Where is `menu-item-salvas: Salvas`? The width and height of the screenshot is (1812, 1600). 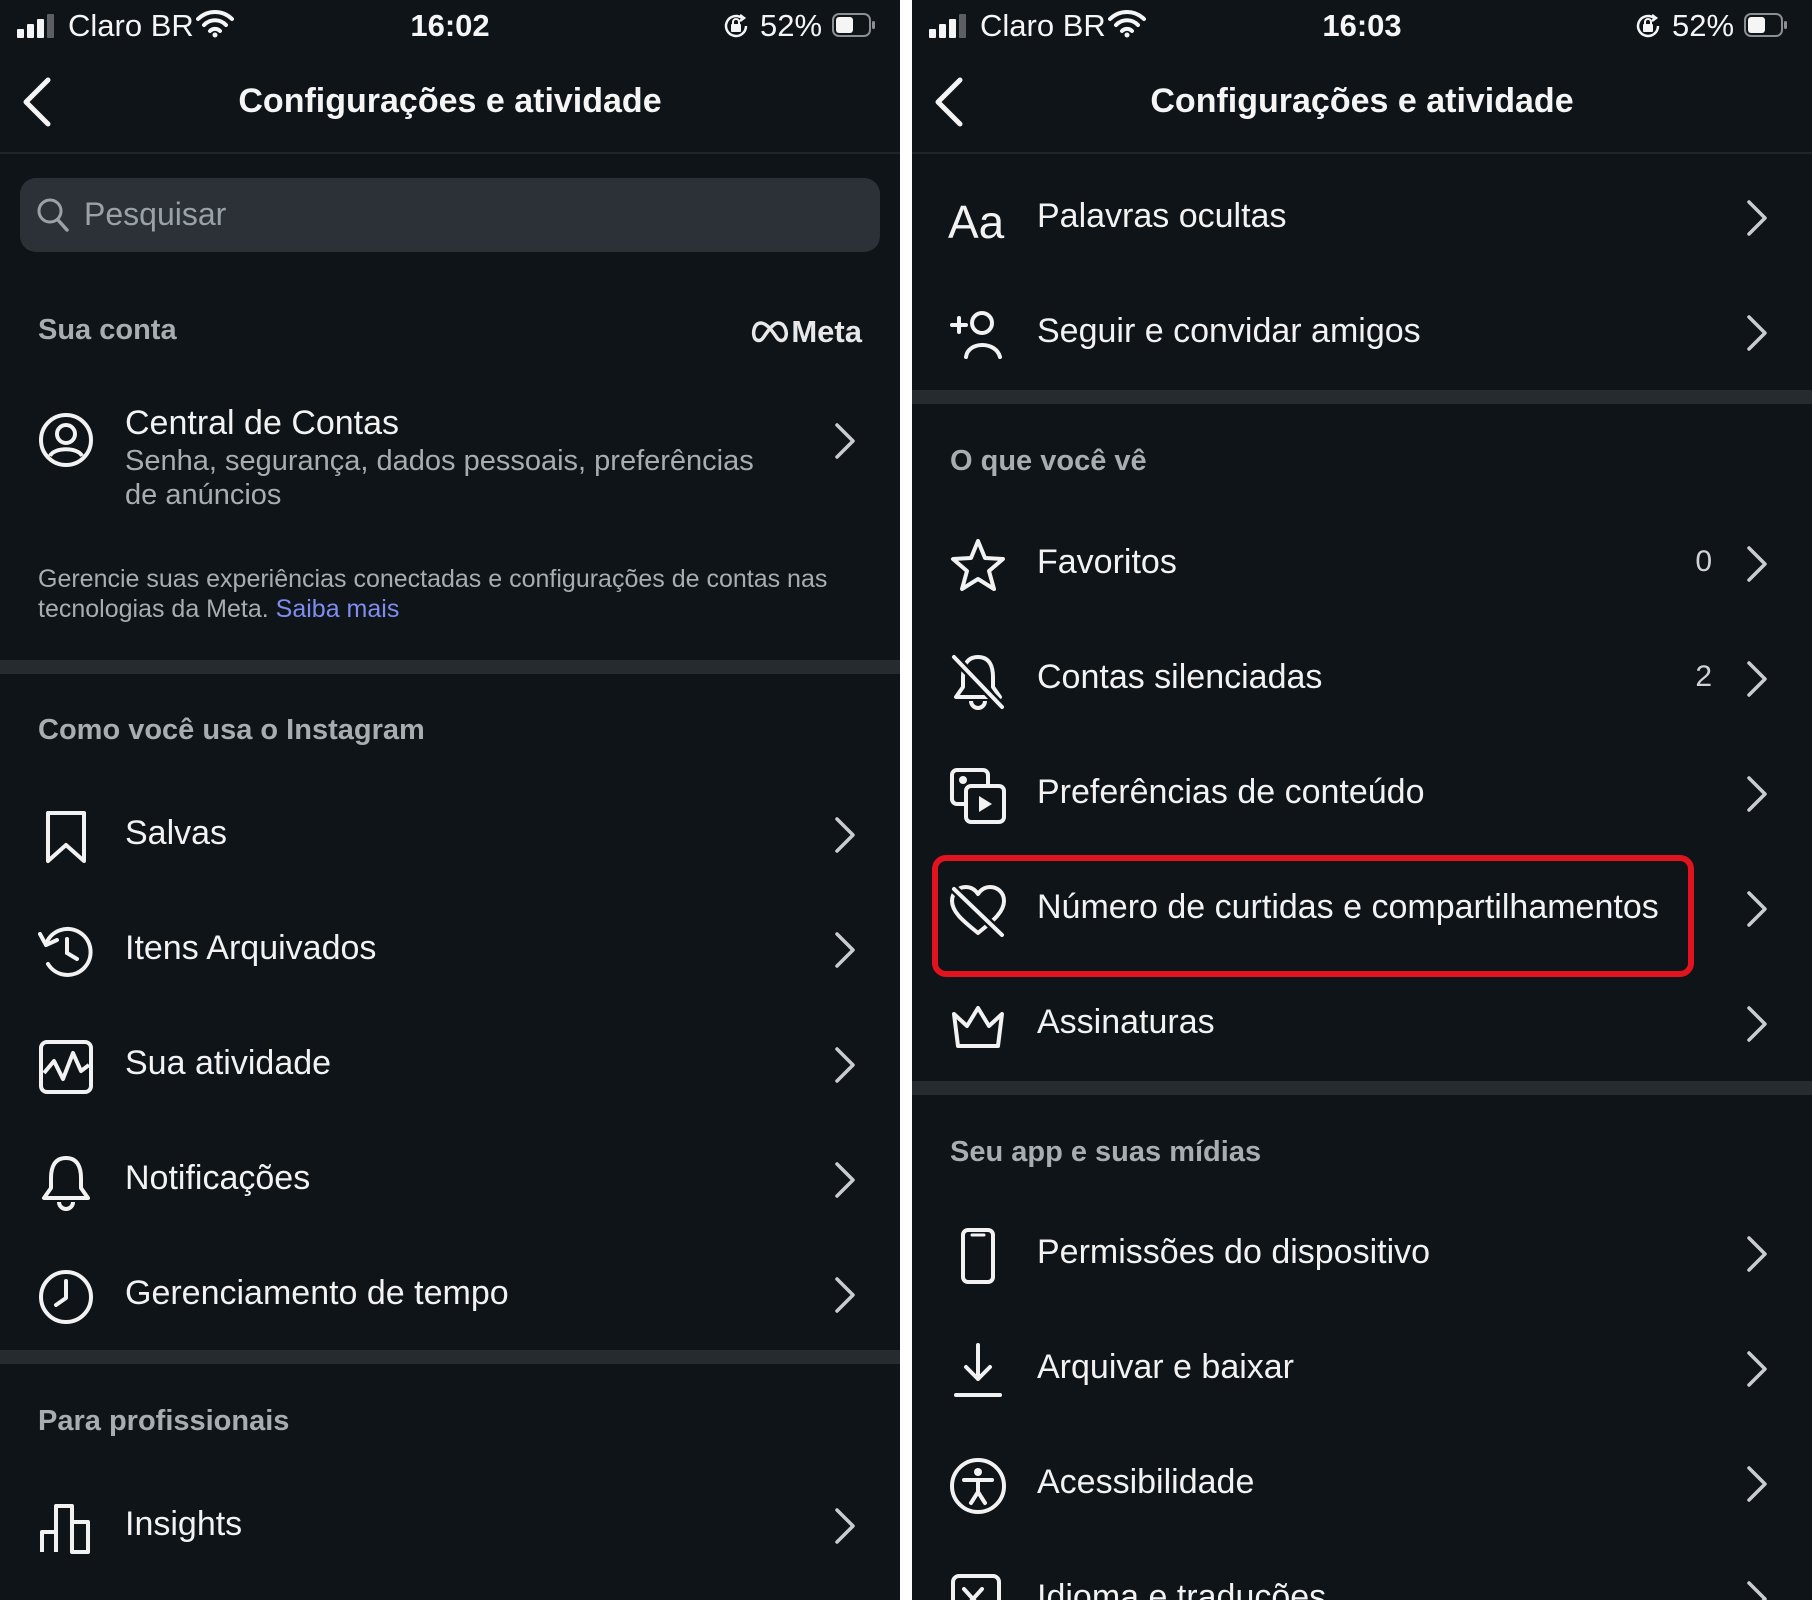
menu-item-salvas: Salvas is located at coordinates (450, 834).